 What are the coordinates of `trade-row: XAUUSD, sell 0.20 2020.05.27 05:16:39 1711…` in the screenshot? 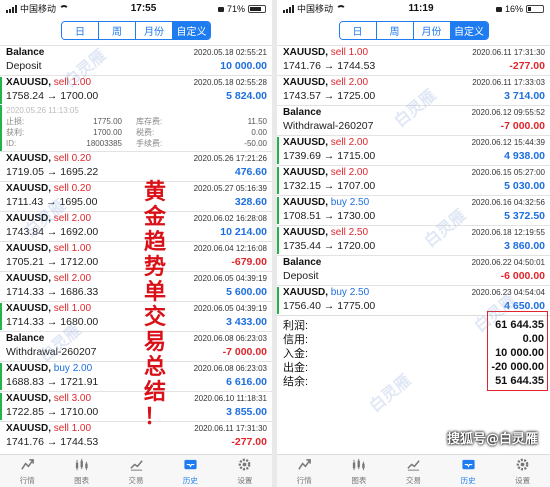 It's located at (136, 196).